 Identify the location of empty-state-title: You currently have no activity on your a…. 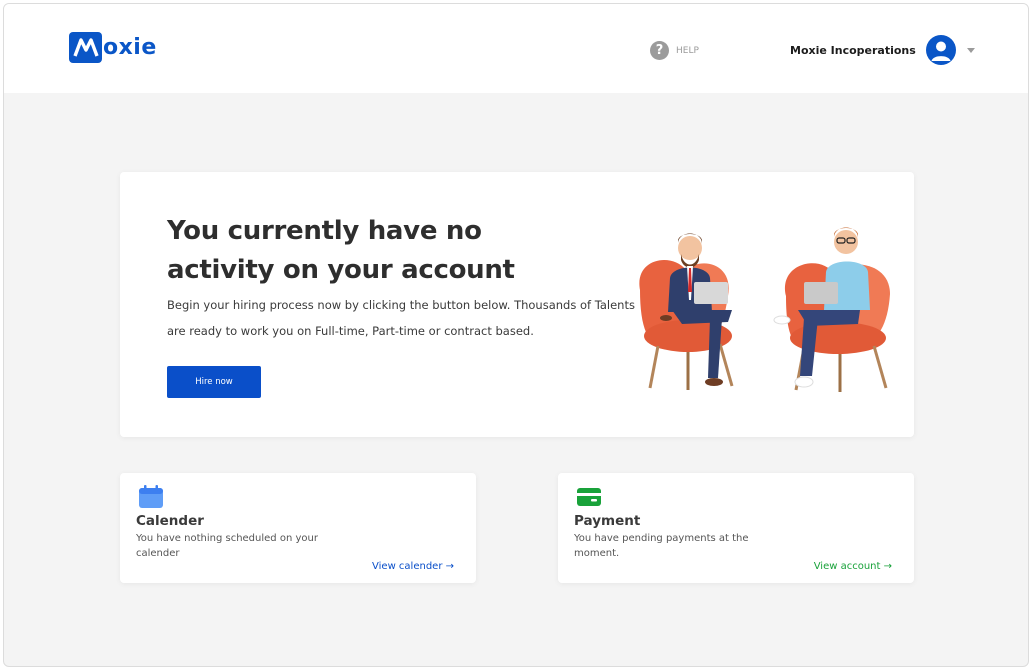
(341, 250).